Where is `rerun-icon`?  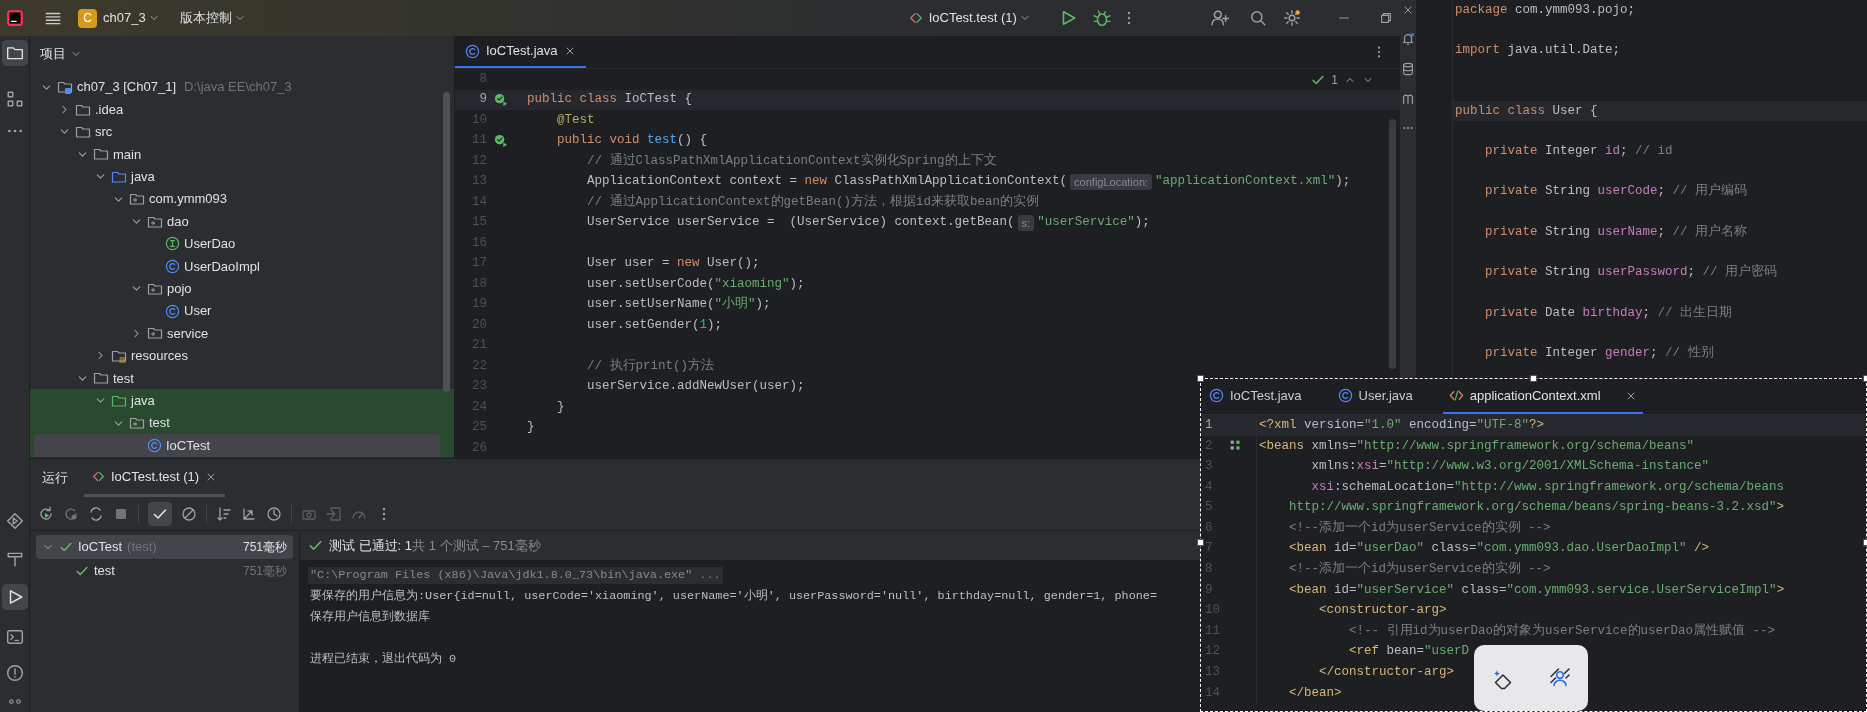 rerun-icon is located at coordinates (46, 513).